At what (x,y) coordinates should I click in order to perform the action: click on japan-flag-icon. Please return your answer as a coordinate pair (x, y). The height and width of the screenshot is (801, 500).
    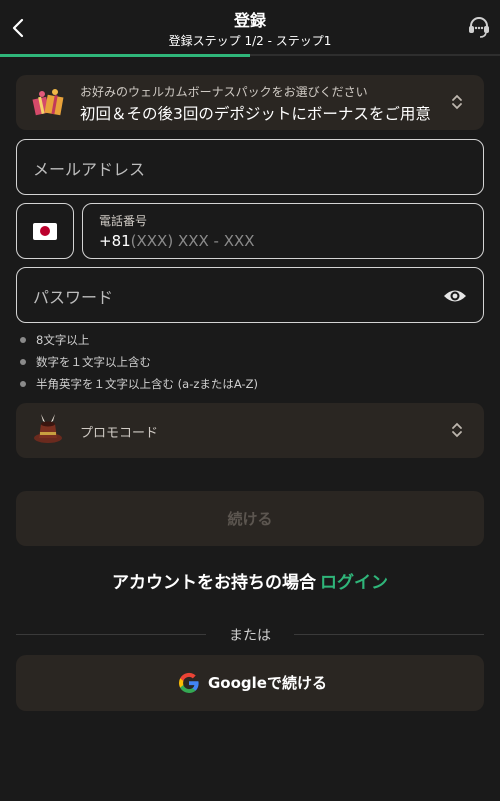
    Looking at the image, I should click on (45, 231).